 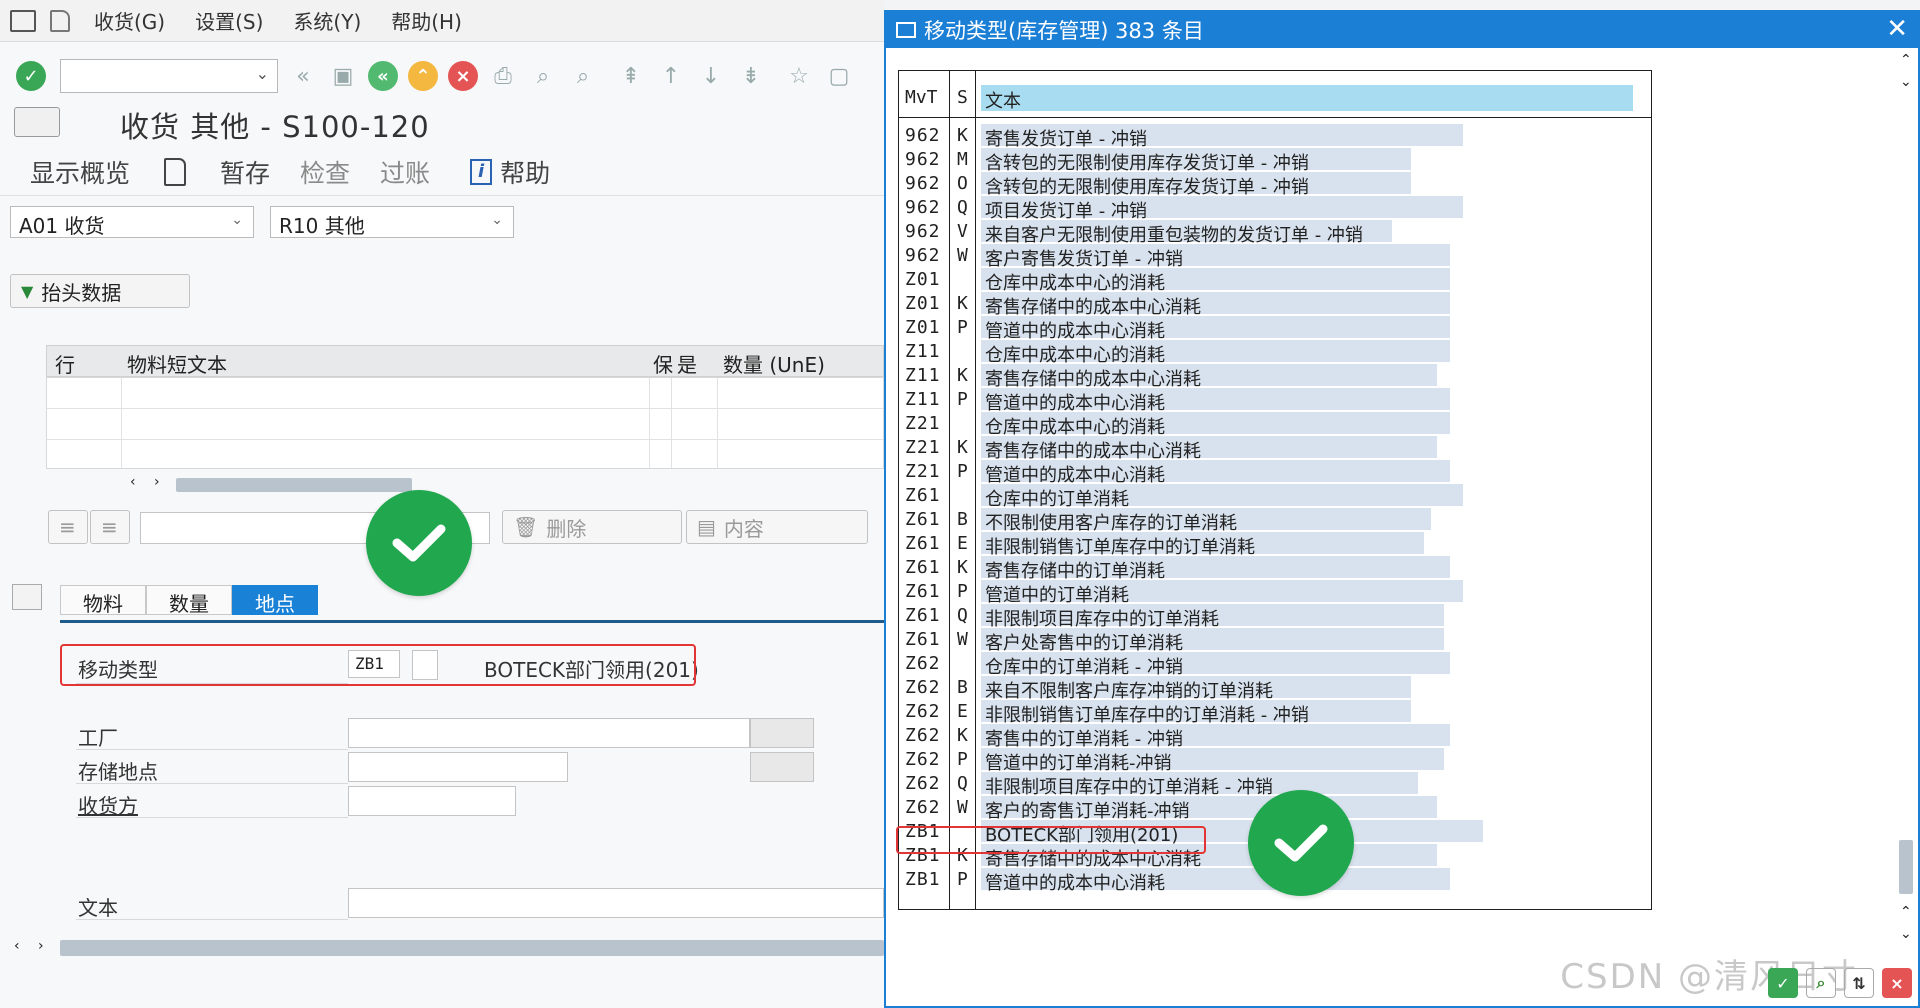 What do you see at coordinates (774, 363) in the screenshot?
I see `column-header-quantity: 数量 (UnE)` at bounding box center [774, 363].